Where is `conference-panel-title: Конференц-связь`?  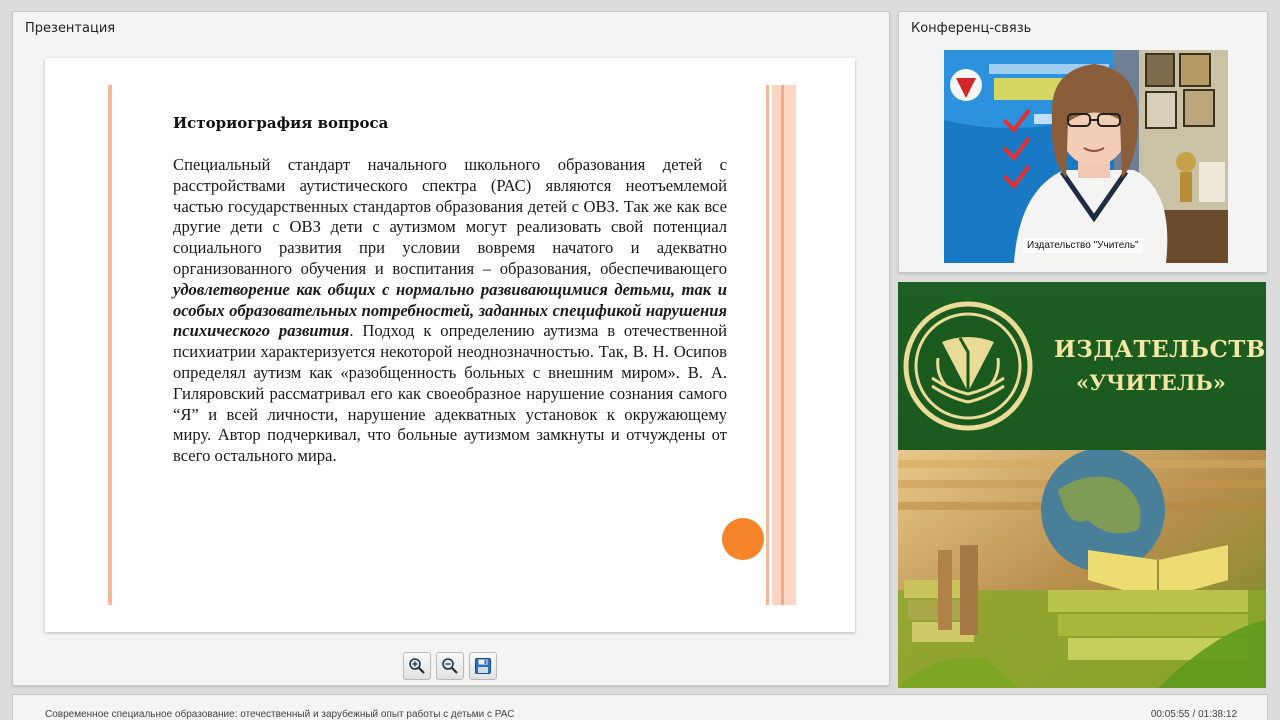
conference-panel-title: Конференц-связь is located at coordinates (971, 28).